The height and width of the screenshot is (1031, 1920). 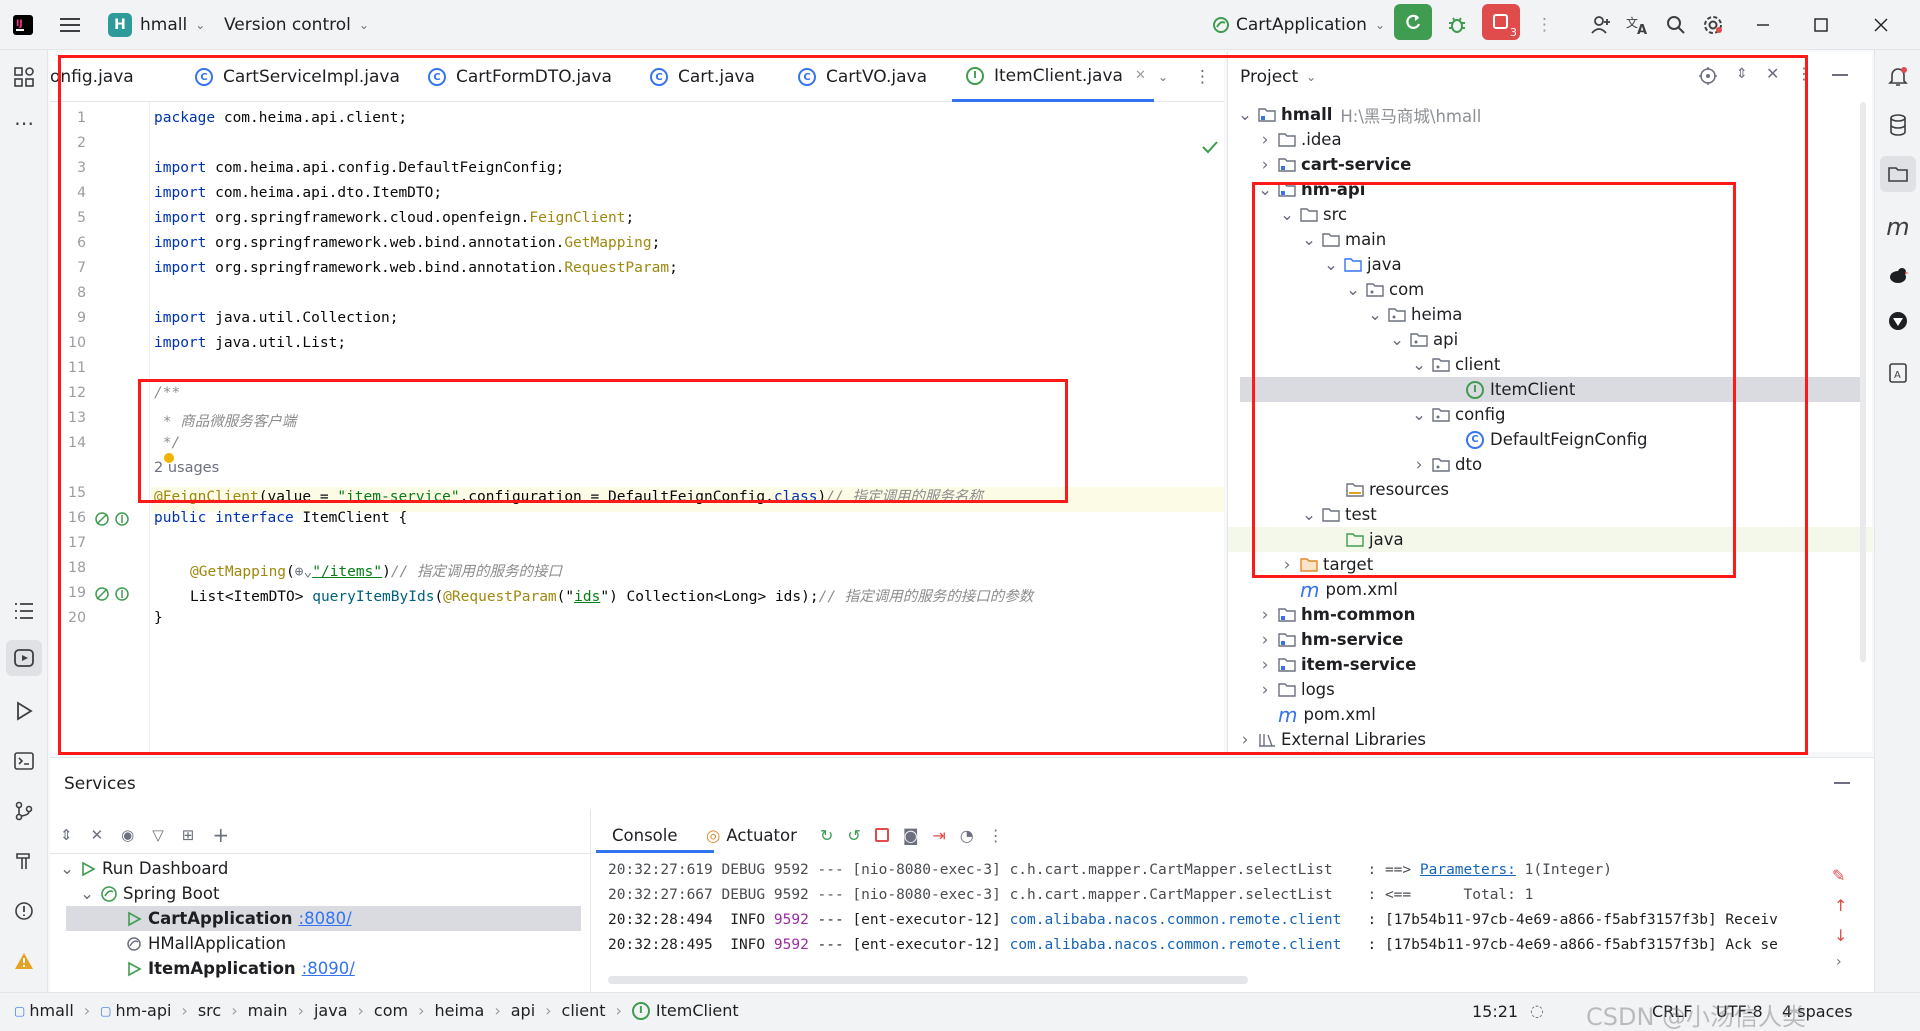 I want to click on main-menu-icon, so click(x=70, y=25).